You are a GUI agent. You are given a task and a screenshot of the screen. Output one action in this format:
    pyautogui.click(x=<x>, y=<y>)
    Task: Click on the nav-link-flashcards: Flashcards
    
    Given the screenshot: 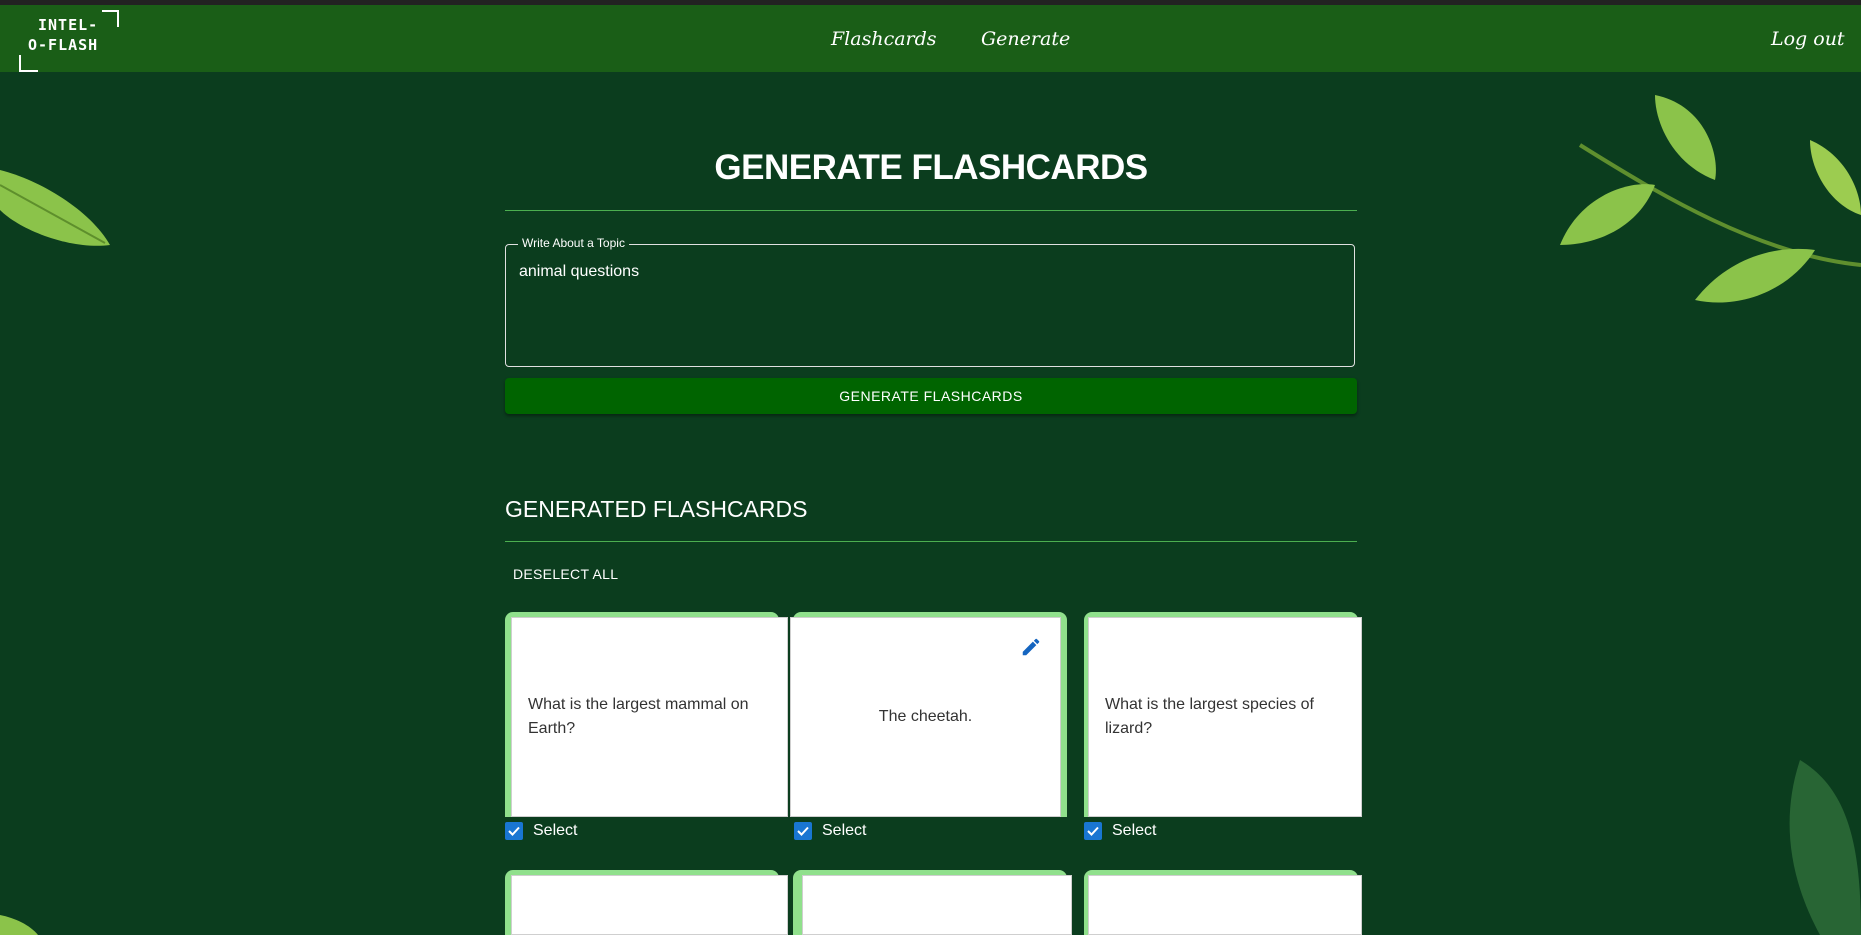 What is the action you would take?
    pyautogui.click(x=884, y=39)
    